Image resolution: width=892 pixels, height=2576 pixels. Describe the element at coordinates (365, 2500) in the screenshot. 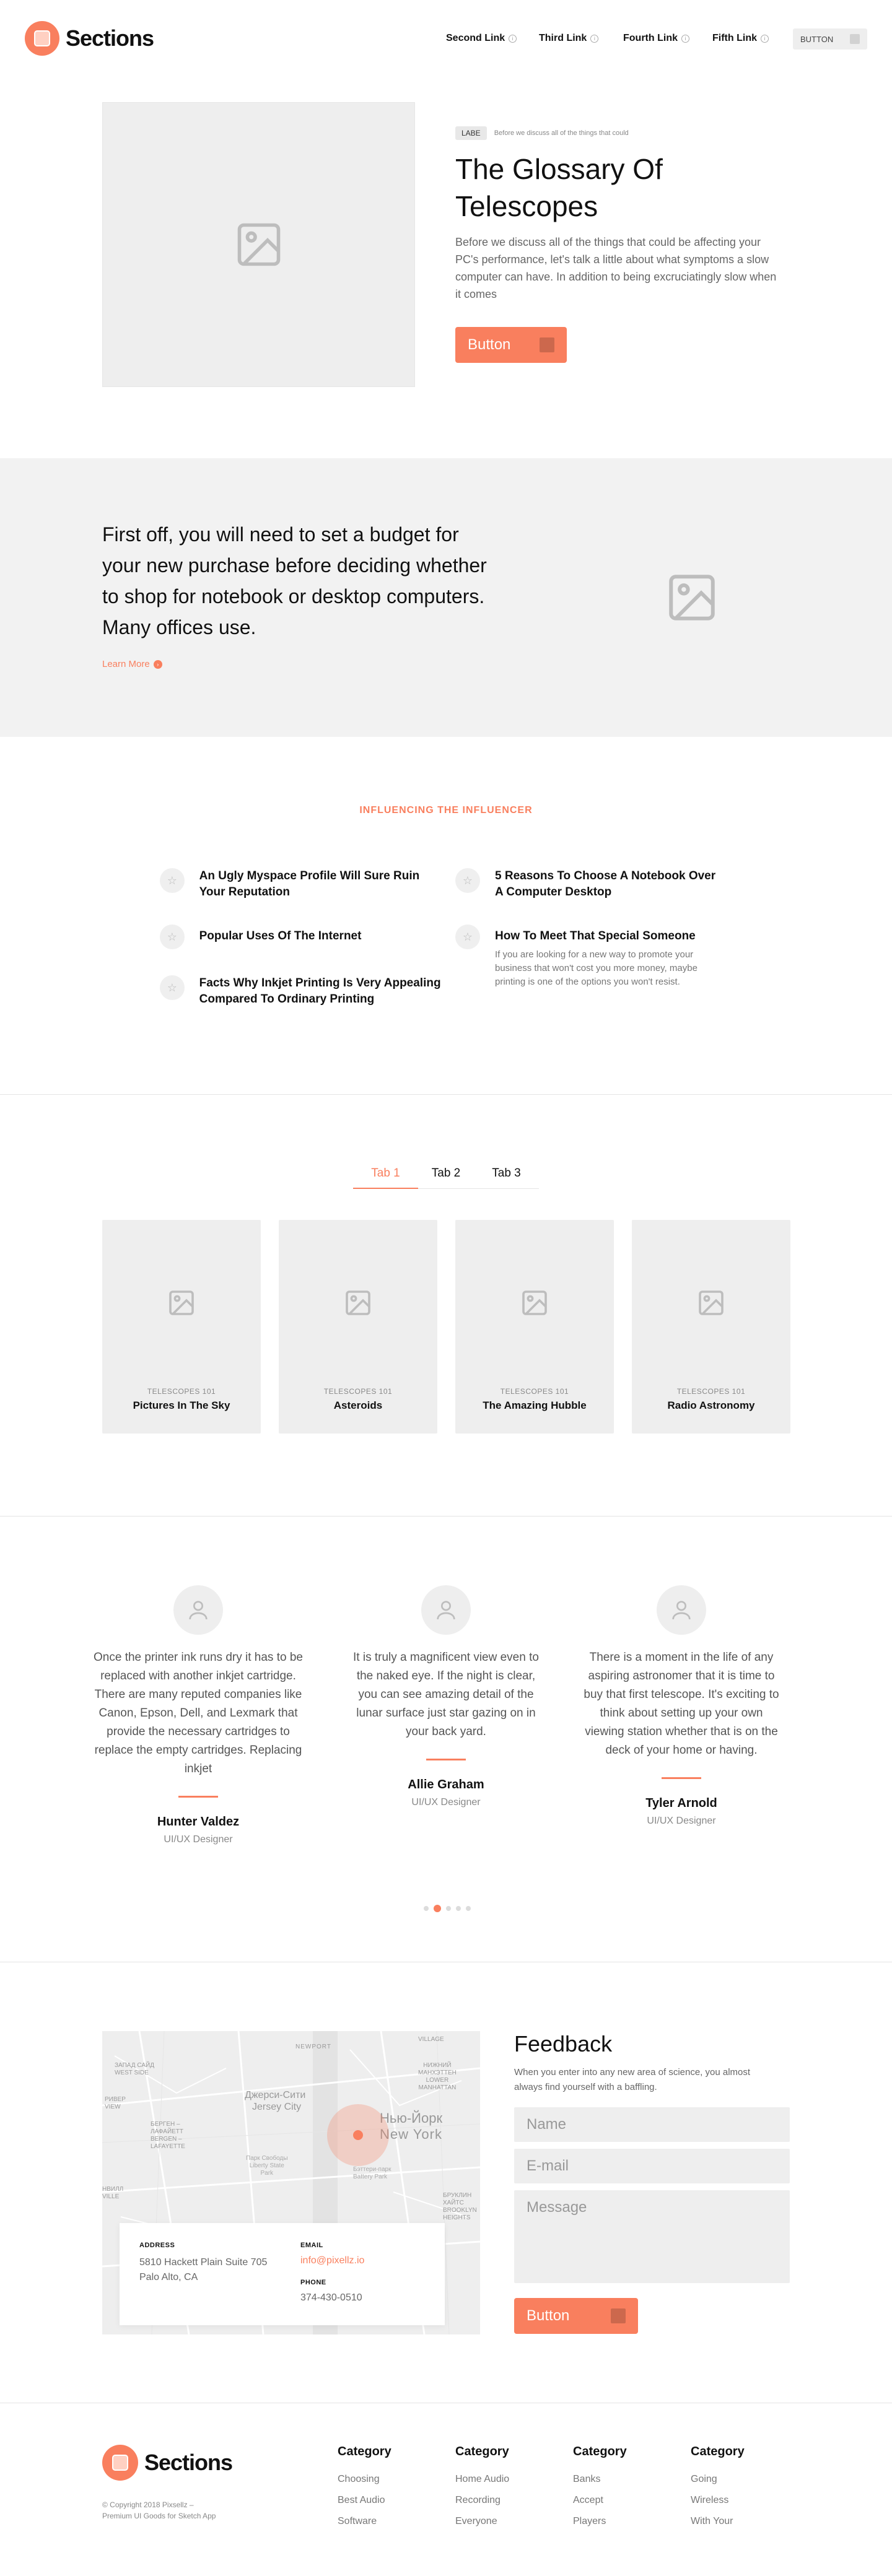

I see `footer-link: Best Audio` at that location.